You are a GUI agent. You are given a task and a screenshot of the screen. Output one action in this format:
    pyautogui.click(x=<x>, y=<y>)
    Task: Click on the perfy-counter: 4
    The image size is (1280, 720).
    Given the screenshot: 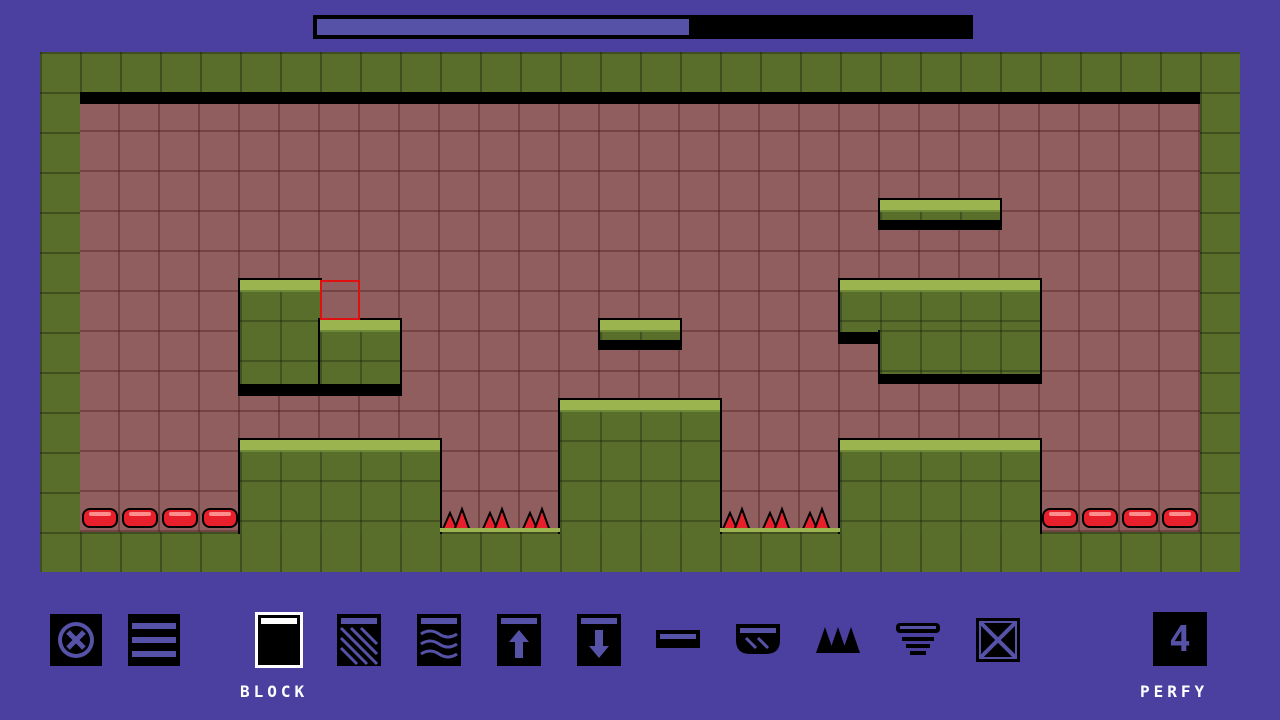 What is the action you would take?
    pyautogui.click(x=1180, y=639)
    